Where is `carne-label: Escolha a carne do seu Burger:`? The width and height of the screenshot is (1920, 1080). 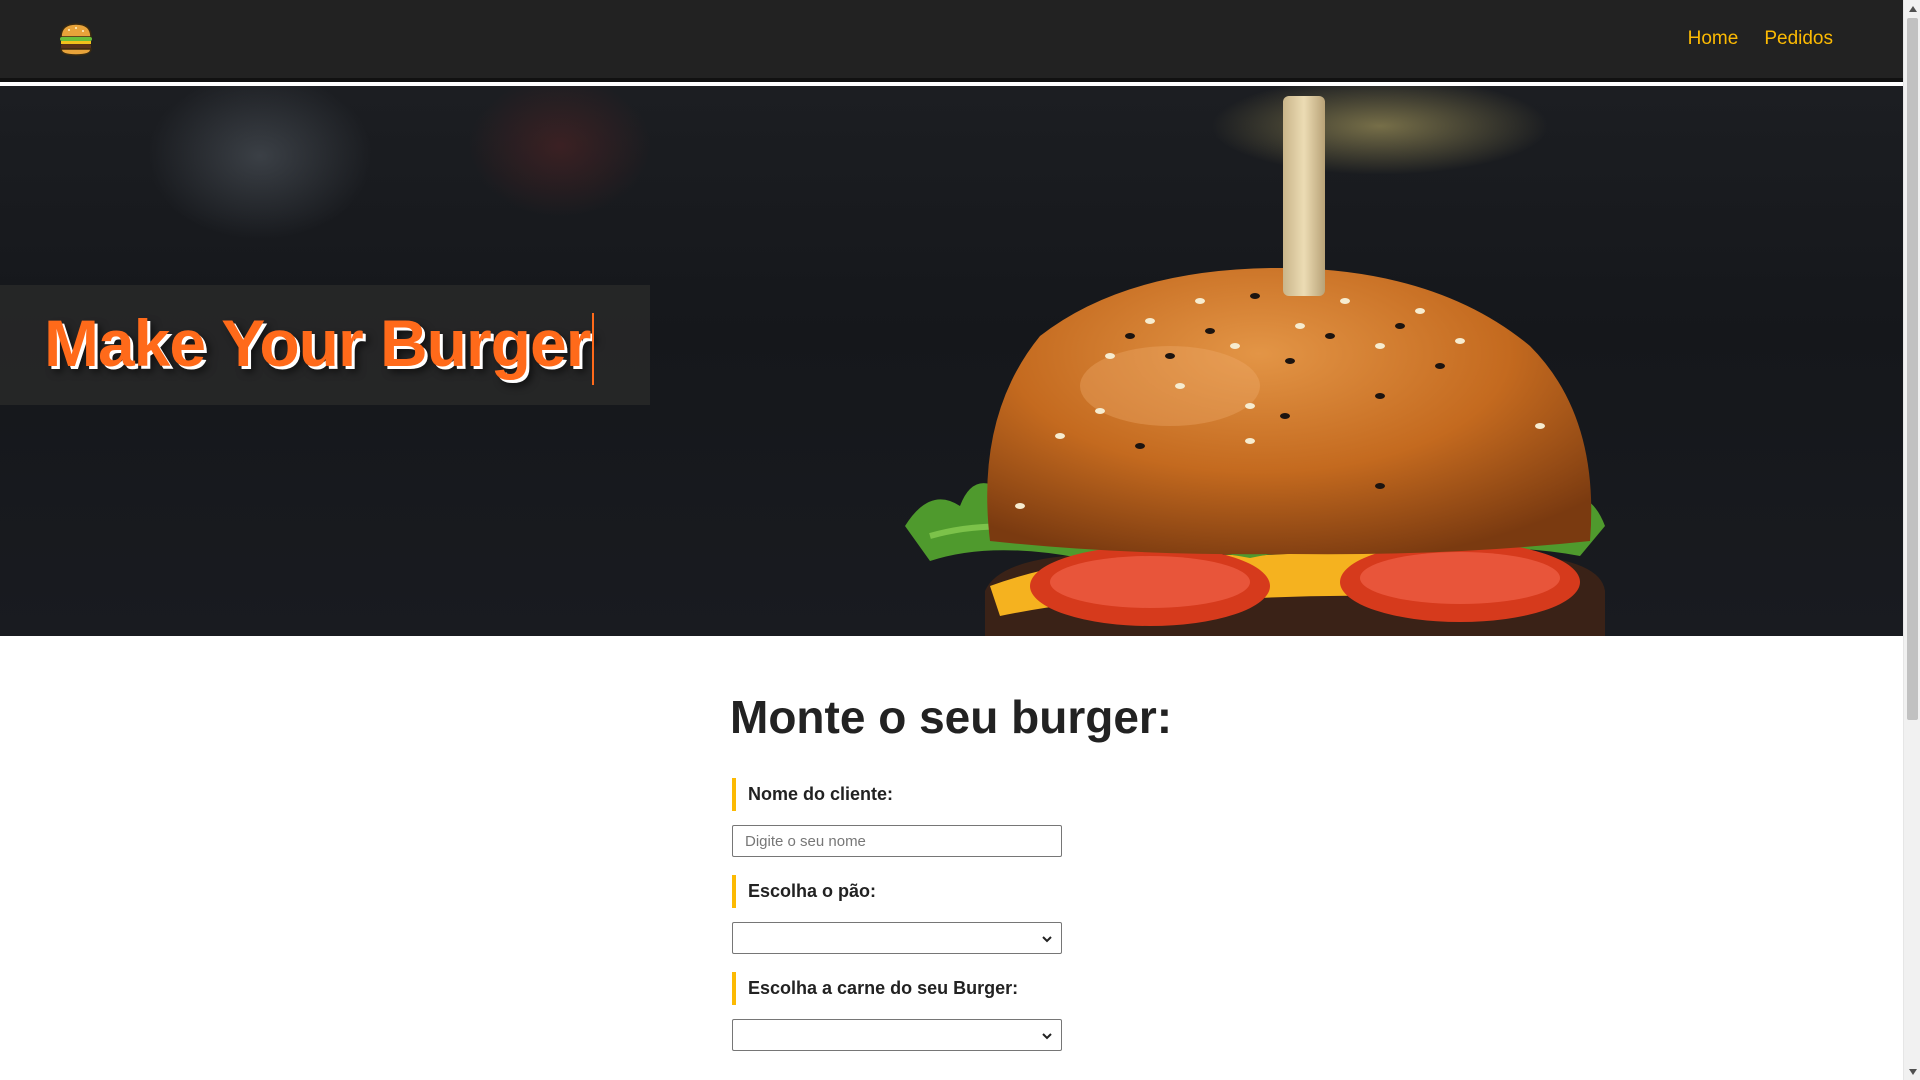 carne-label: Escolha a carne do seu Burger: is located at coordinates (1031, 988).